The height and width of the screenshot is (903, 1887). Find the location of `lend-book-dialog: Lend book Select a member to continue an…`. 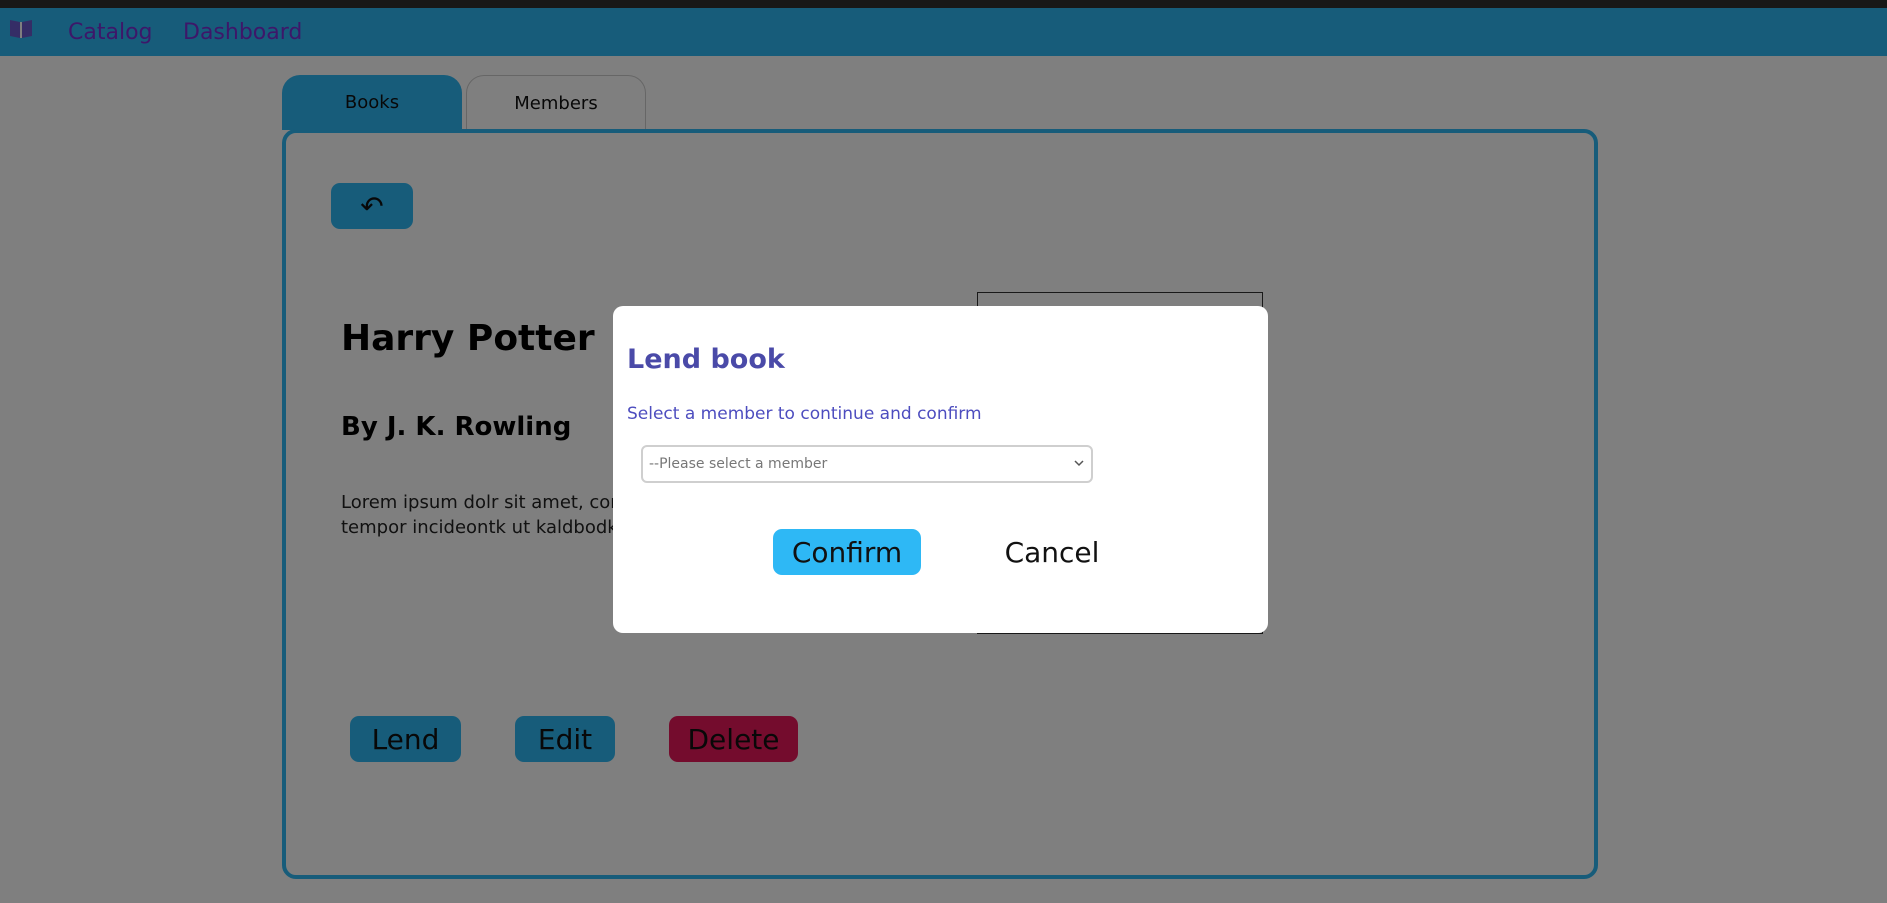

lend-book-dialog: Lend book Select a member to continue an… is located at coordinates (940, 469).